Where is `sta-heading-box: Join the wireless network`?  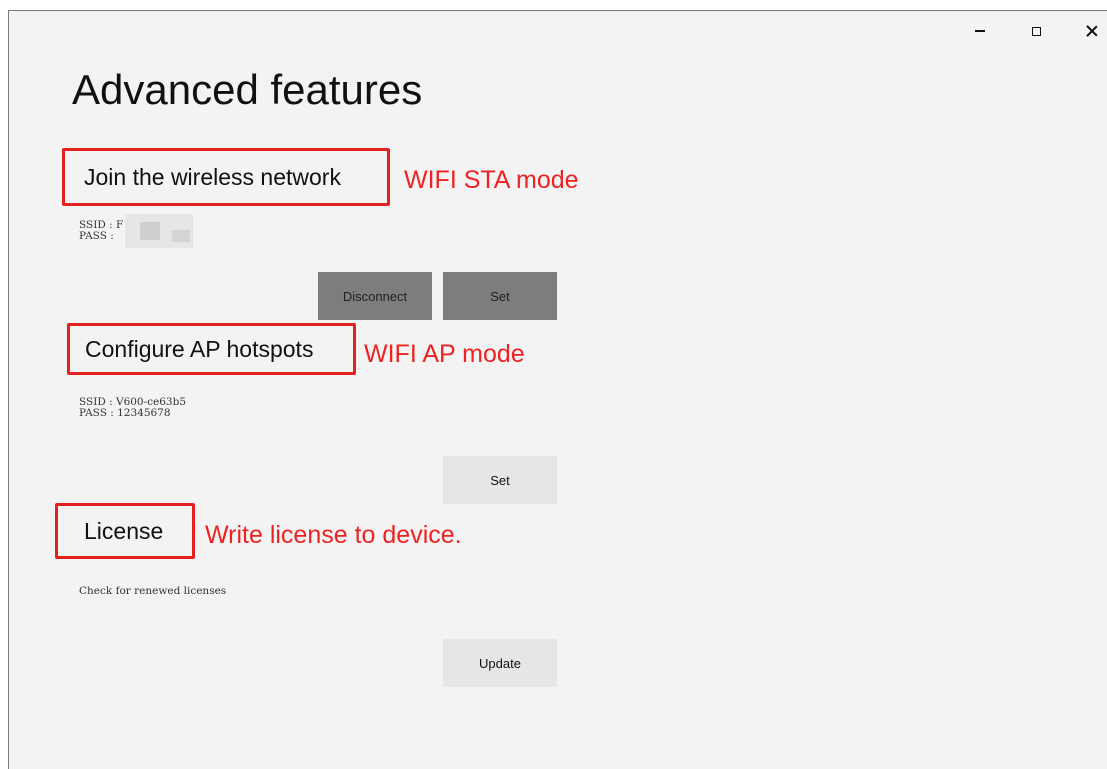
sta-heading-box: Join the wireless network is located at coordinates (226, 177).